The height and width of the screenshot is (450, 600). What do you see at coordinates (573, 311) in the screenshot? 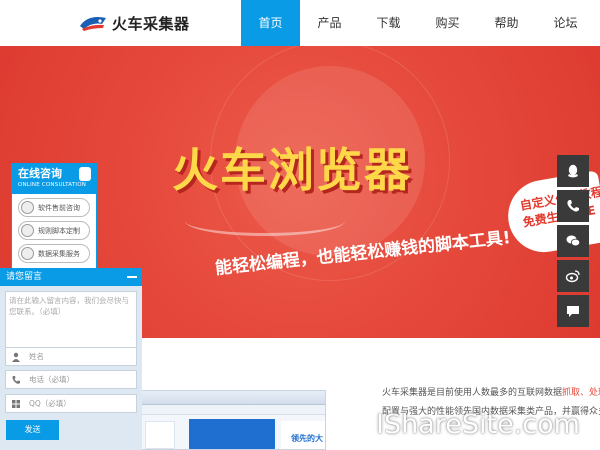
I see `chat-icon` at bounding box center [573, 311].